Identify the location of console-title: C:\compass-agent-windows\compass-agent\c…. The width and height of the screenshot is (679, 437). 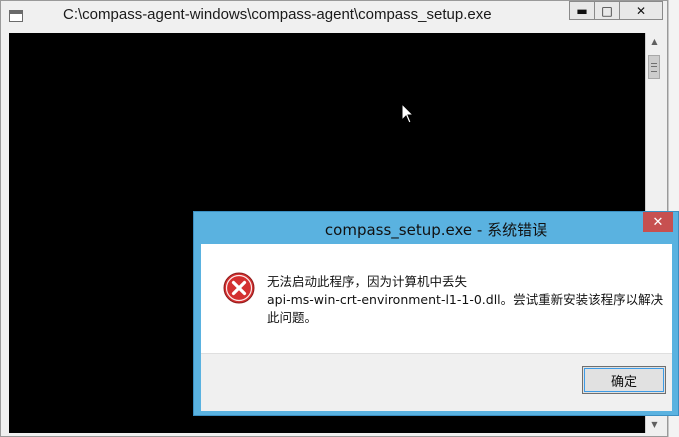
(277, 14).